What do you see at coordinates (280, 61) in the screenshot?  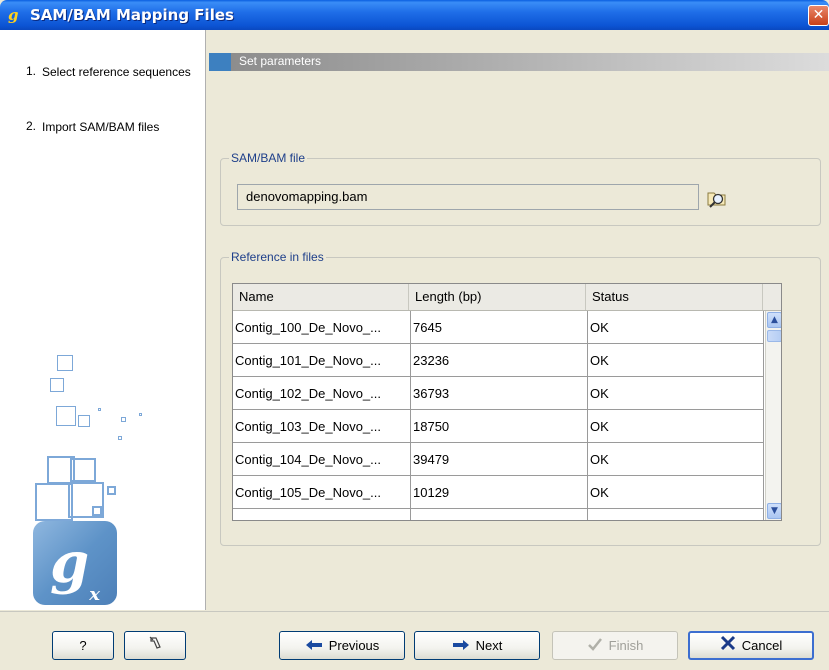 I see `section-title: Set parameters` at bounding box center [280, 61].